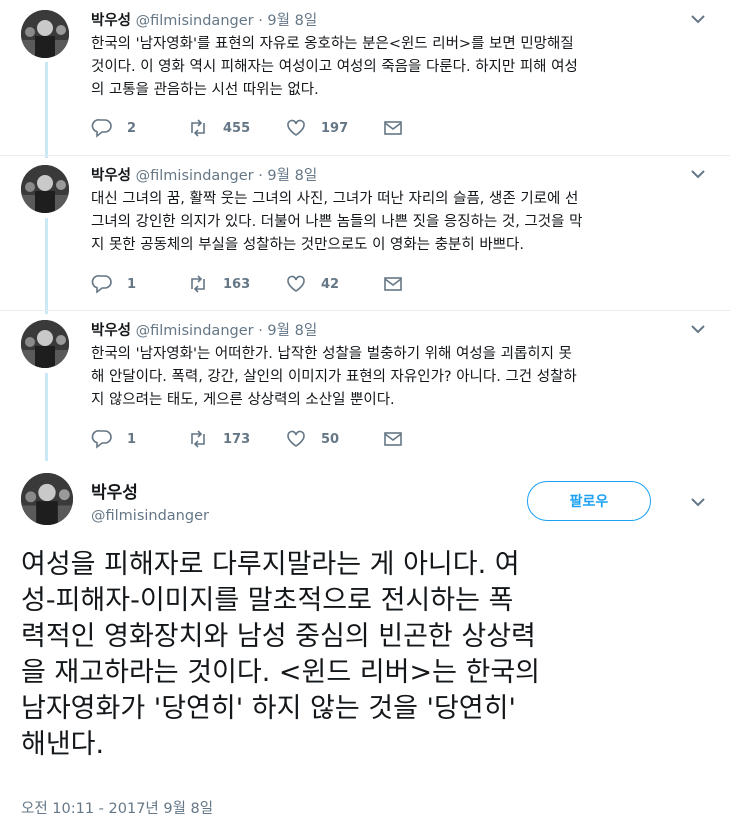  Describe the element at coordinates (218, 128) in the screenshot. I see `retweet-button: 455` at that location.